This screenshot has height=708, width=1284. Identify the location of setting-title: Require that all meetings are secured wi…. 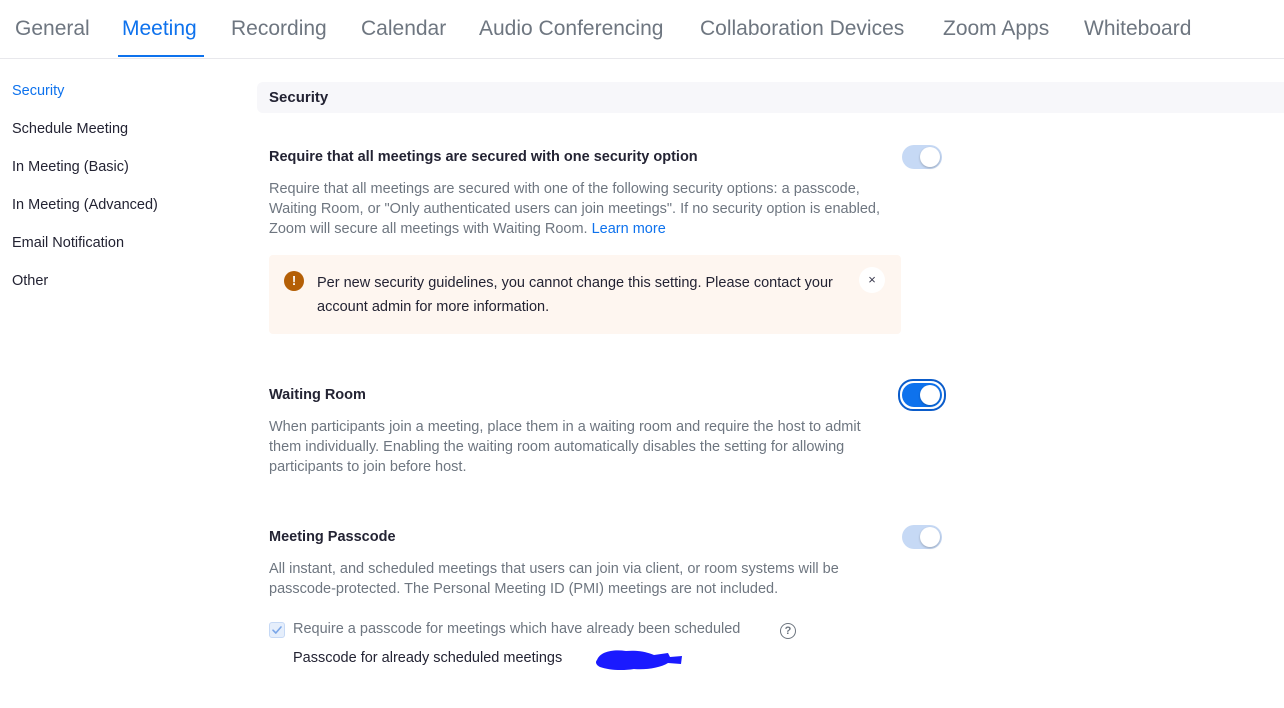
(483, 157).